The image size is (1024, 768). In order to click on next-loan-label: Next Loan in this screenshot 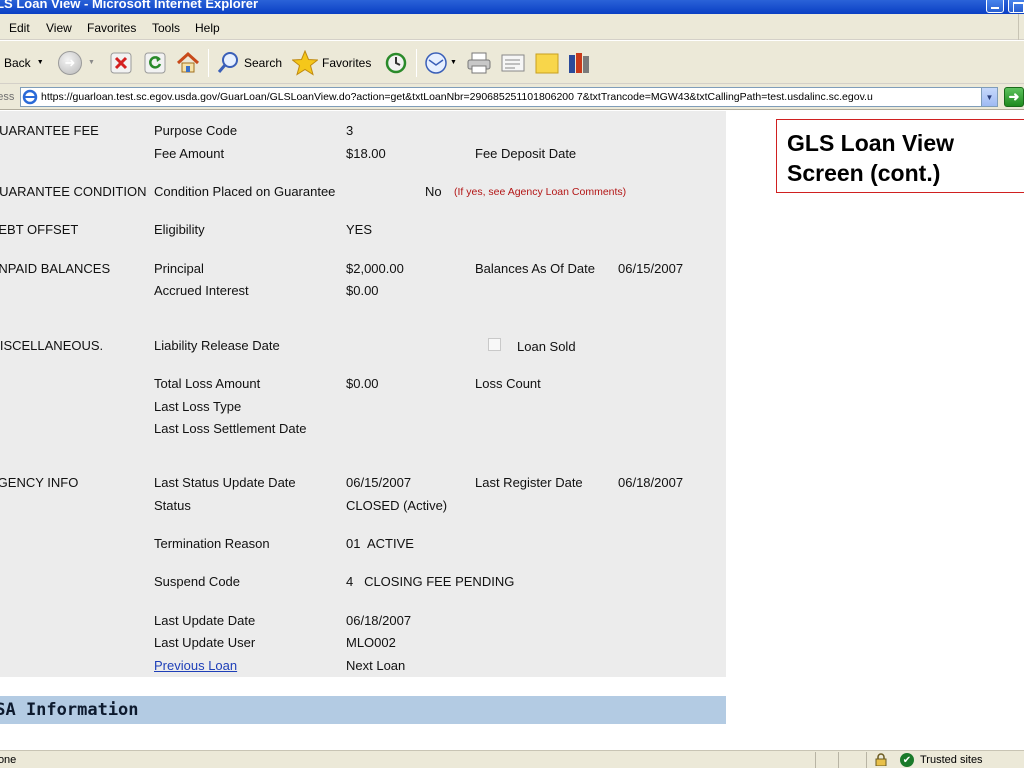, I will do `click(376, 665)`.